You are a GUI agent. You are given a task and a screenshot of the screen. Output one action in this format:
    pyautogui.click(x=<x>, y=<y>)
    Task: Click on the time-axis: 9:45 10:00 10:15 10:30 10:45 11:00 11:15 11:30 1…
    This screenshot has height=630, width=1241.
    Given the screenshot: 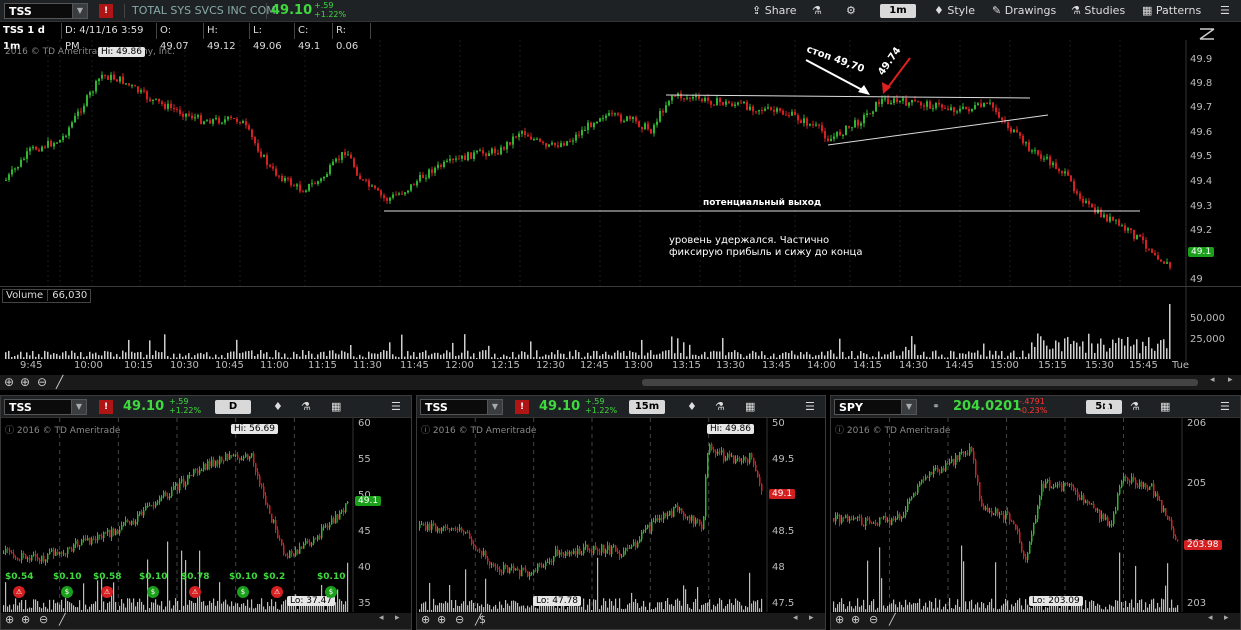 What is the action you would take?
    pyautogui.click(x=620, y=367)
    